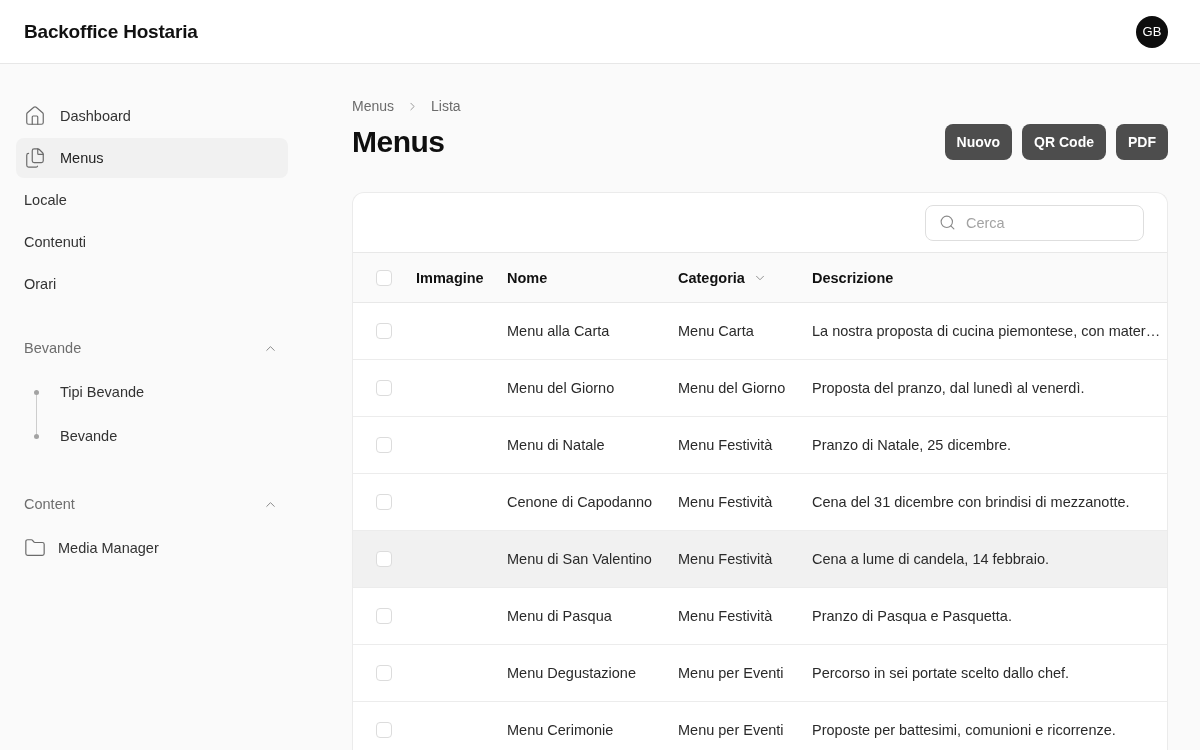 The height and width of the screenshot is (750, 1200). I want to click on nav-item: Dashboard, so click(152, 116).